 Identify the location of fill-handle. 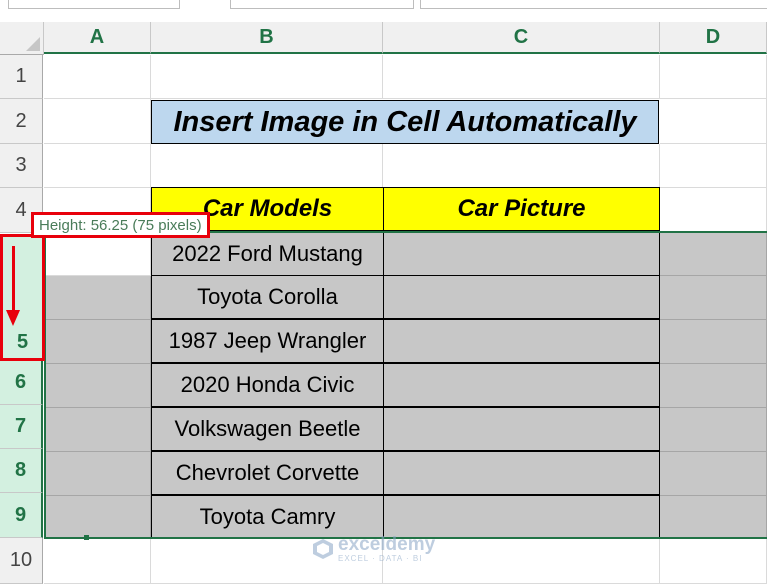
(86, 537).